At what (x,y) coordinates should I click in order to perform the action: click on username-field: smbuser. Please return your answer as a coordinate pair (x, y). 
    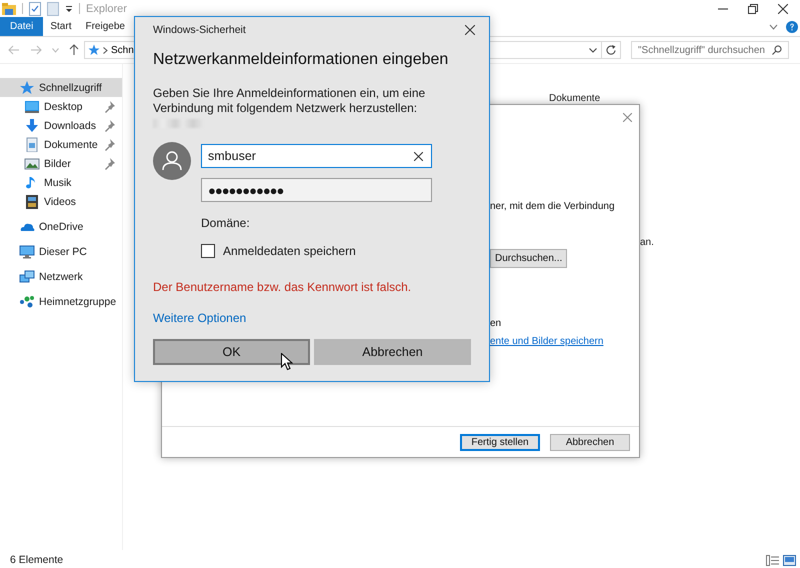
    Looking at the image, I should click on (316, 156).